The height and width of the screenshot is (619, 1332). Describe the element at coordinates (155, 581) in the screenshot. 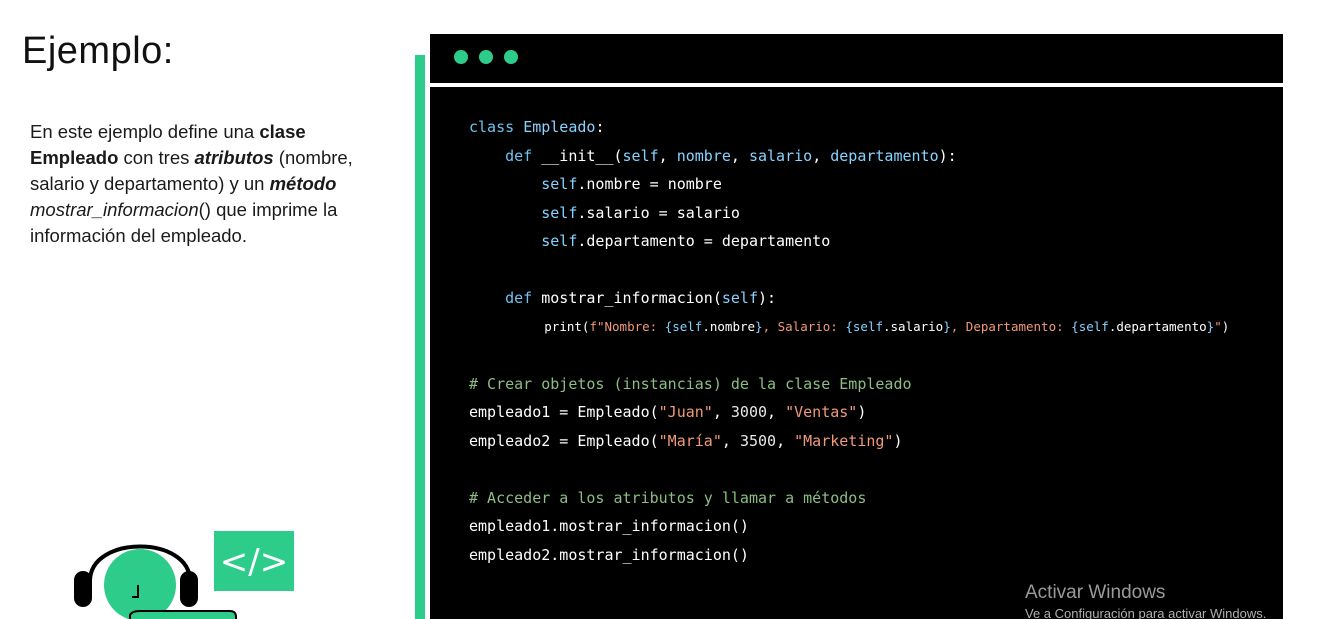

I see `headset-person-icon` at that location.